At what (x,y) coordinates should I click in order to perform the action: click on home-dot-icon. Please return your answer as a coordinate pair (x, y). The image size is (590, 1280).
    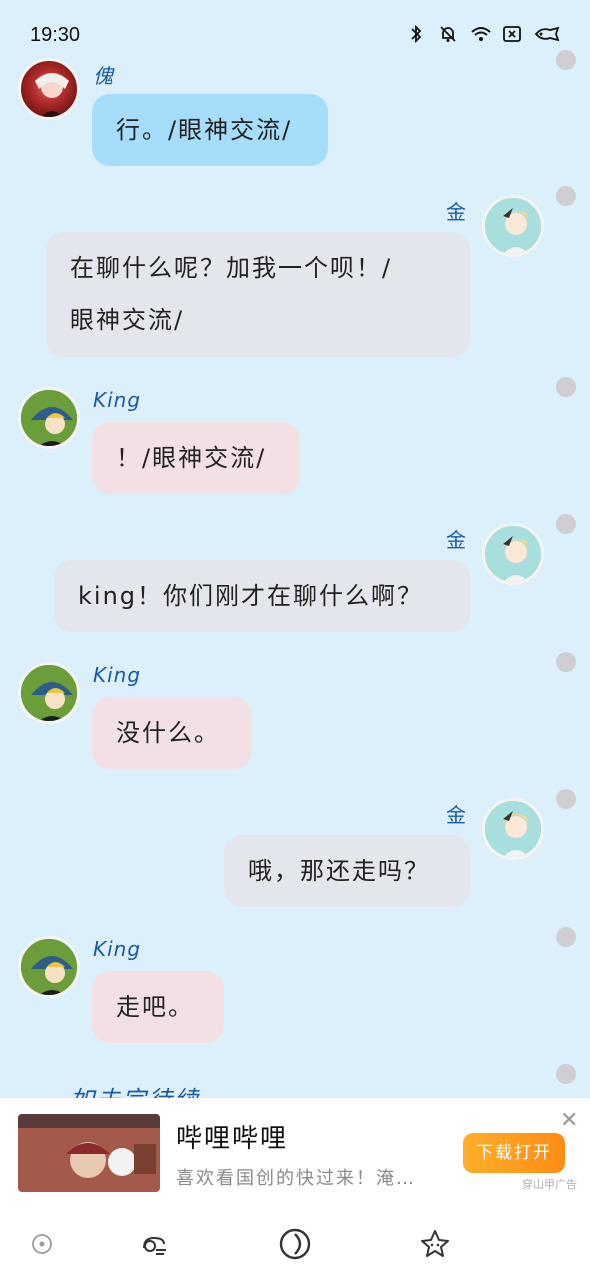
    Looking at the image, I should click on (42, 1244).